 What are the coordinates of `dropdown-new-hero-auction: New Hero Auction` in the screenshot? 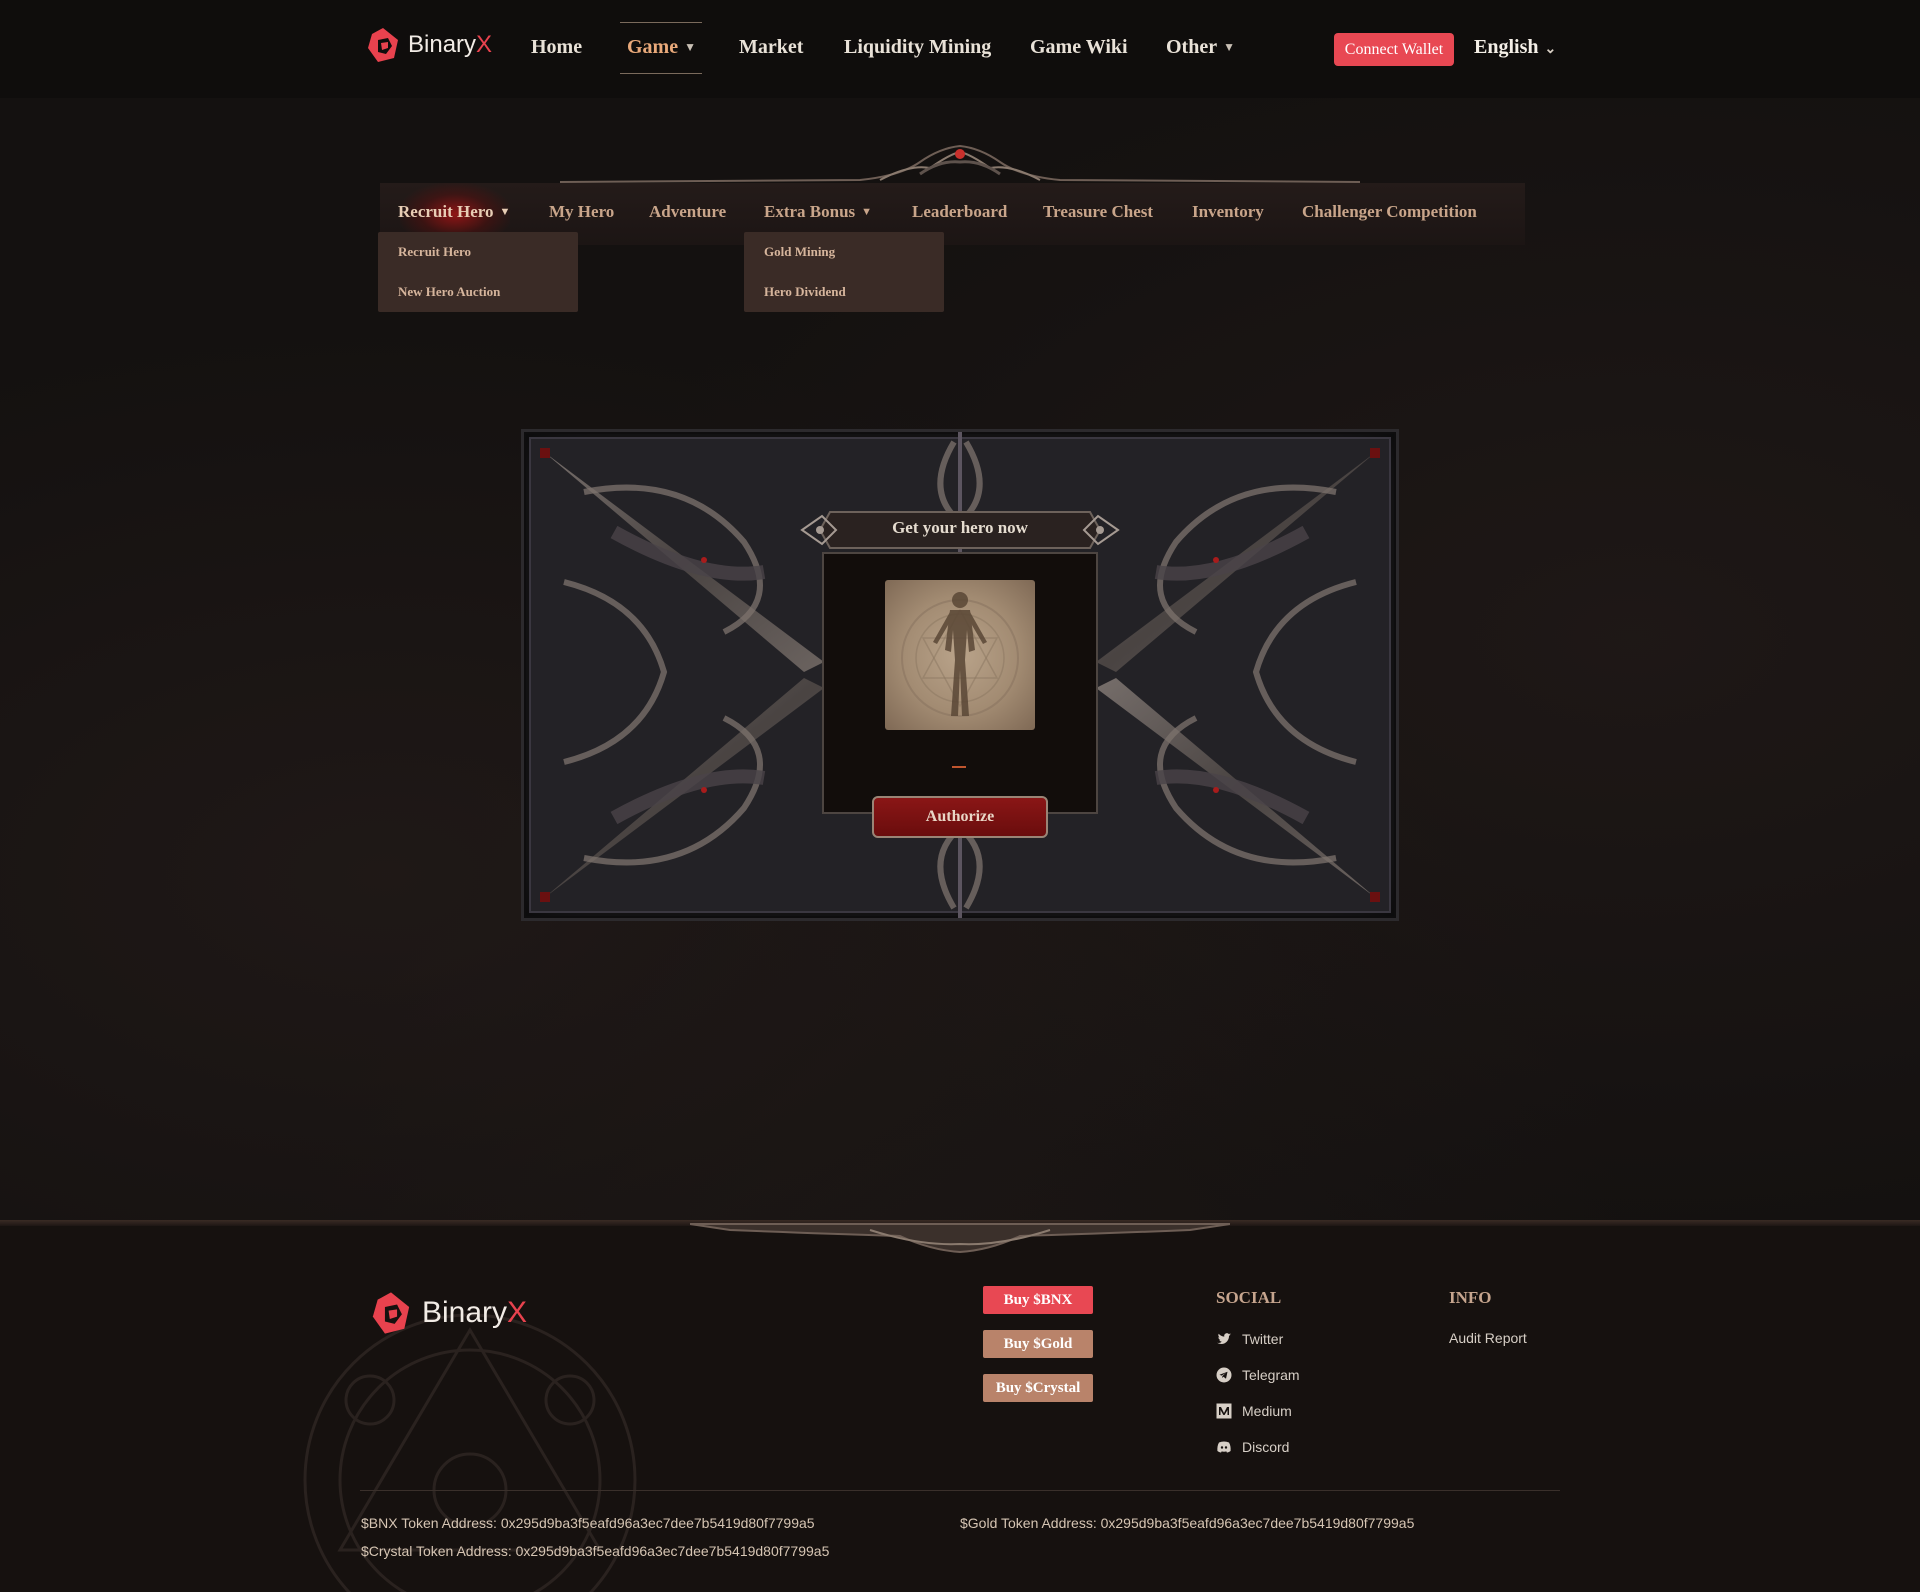 It's located at (449, 292).